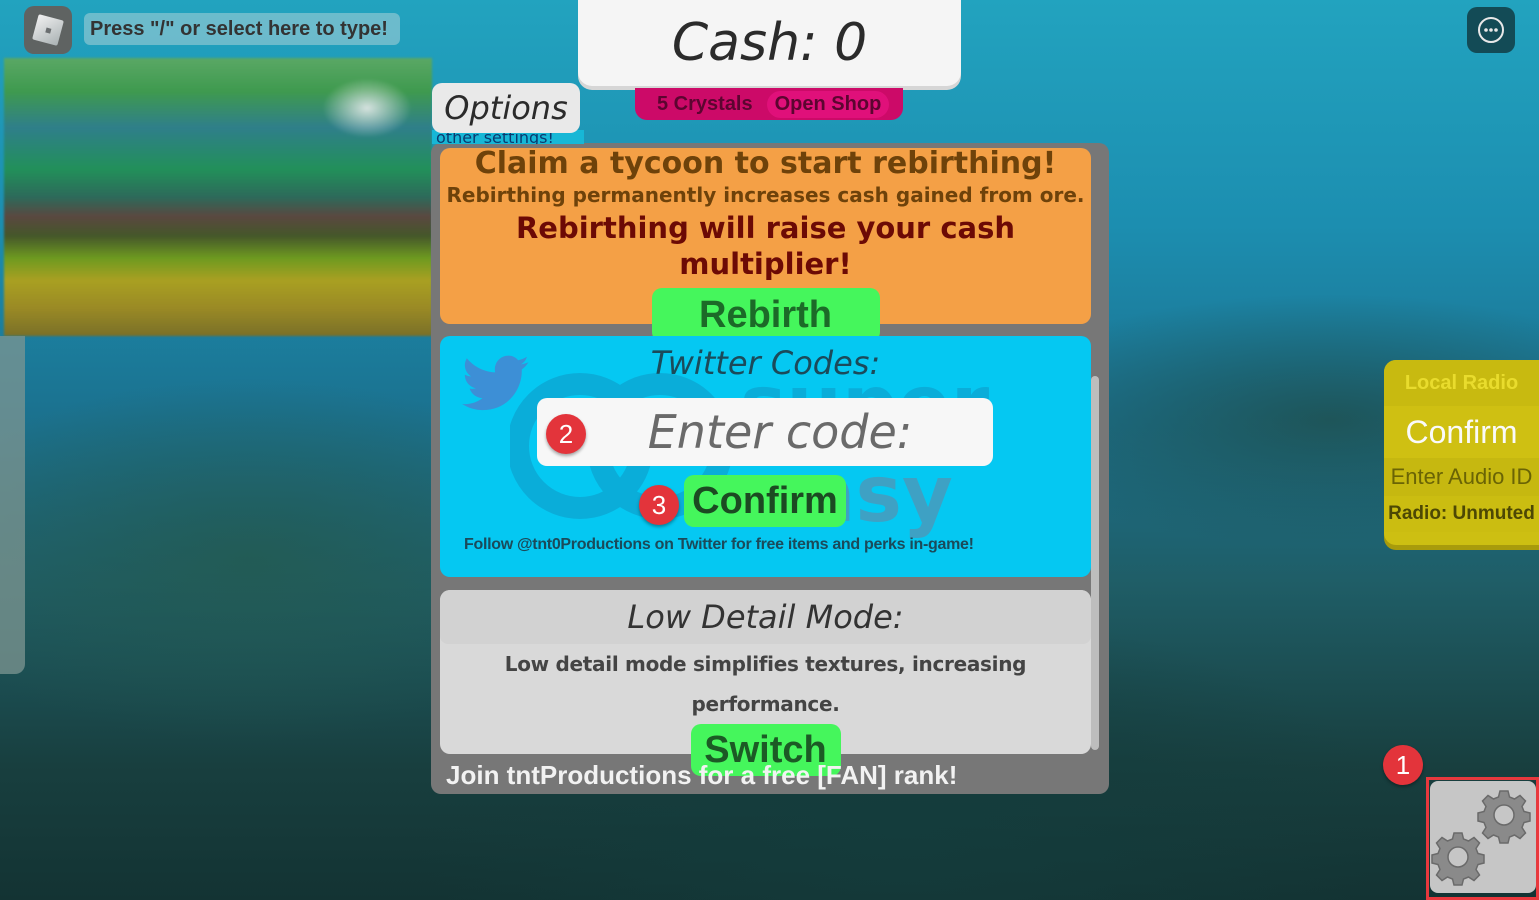  I want to click on low-detail-title: Low Detail Mode:, so click(765, 617).